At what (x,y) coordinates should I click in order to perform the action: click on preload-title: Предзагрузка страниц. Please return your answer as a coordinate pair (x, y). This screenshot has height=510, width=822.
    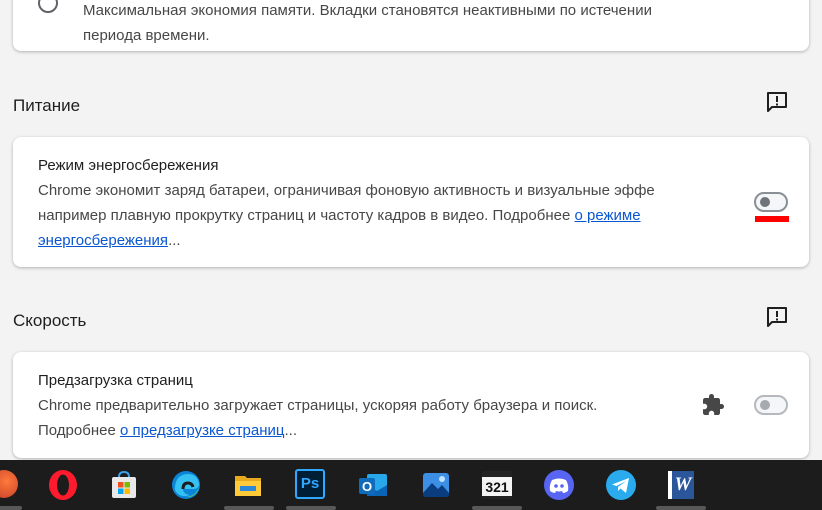
    Looking at the image, I should click on (115, 380).